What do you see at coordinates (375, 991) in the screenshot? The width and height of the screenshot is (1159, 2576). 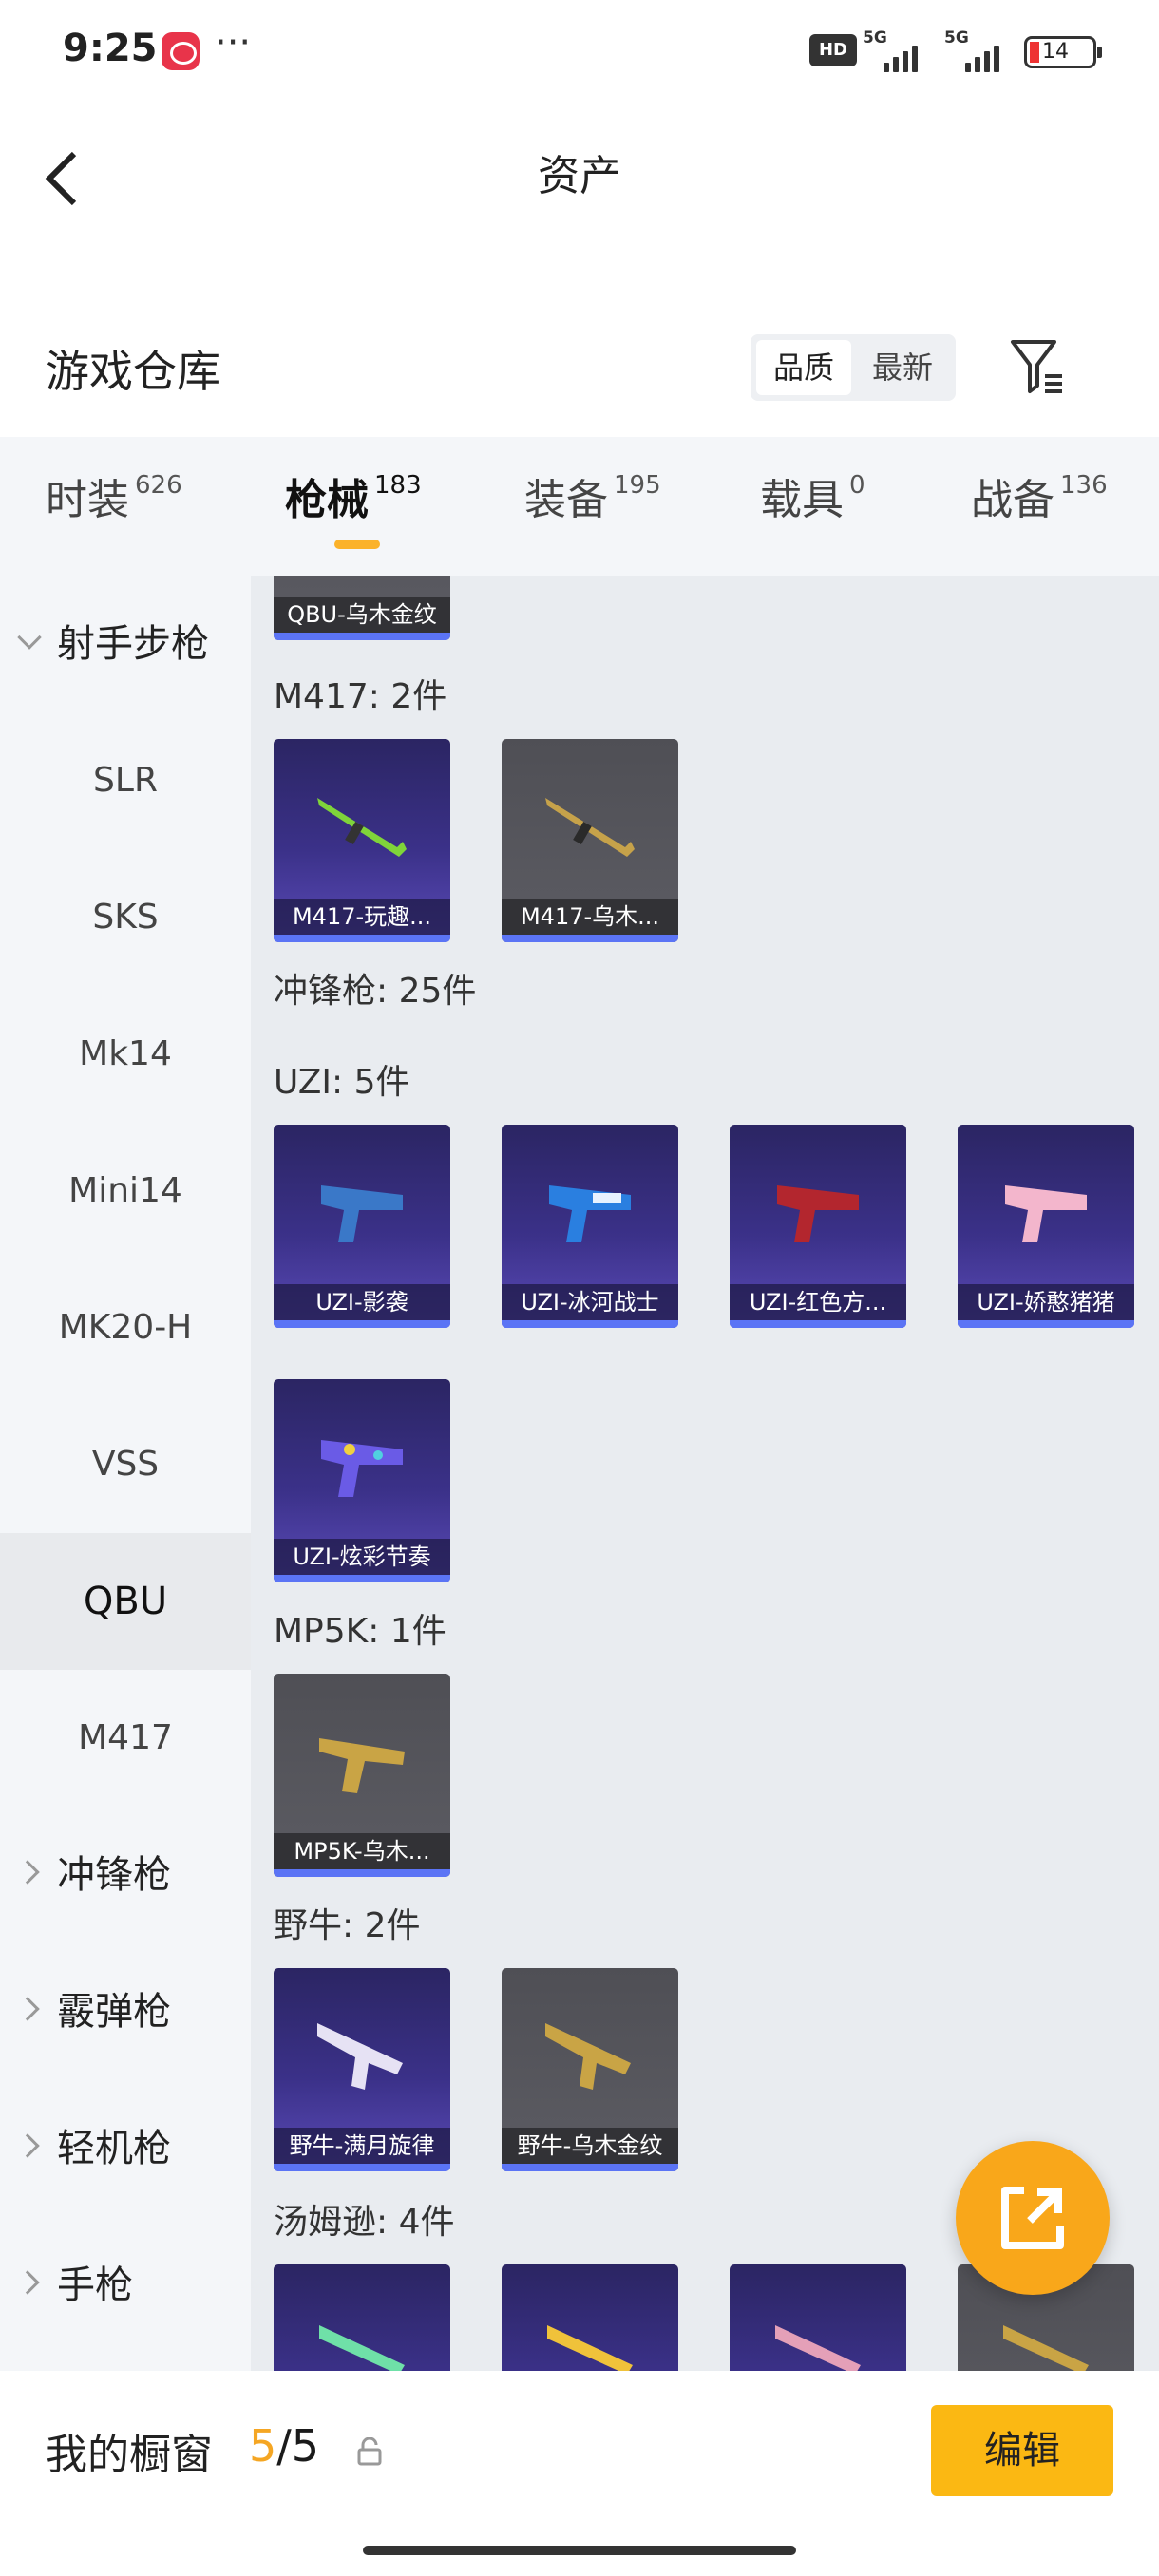 I see `group-label-smg: 冲锋枪: 25件` at bounding box center [375, 991].